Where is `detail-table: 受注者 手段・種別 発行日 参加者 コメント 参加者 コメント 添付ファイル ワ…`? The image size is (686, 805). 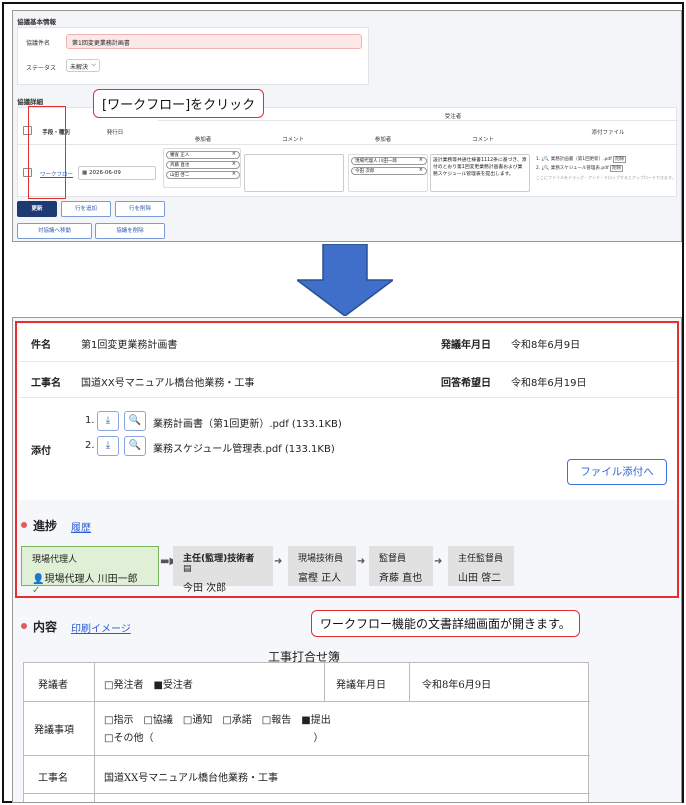
detail-table: 受注者 手段・種別 発行日 参加者 コメント 参加者 コメント 添付ファイル ワ… is located at coordinates (347, 152).